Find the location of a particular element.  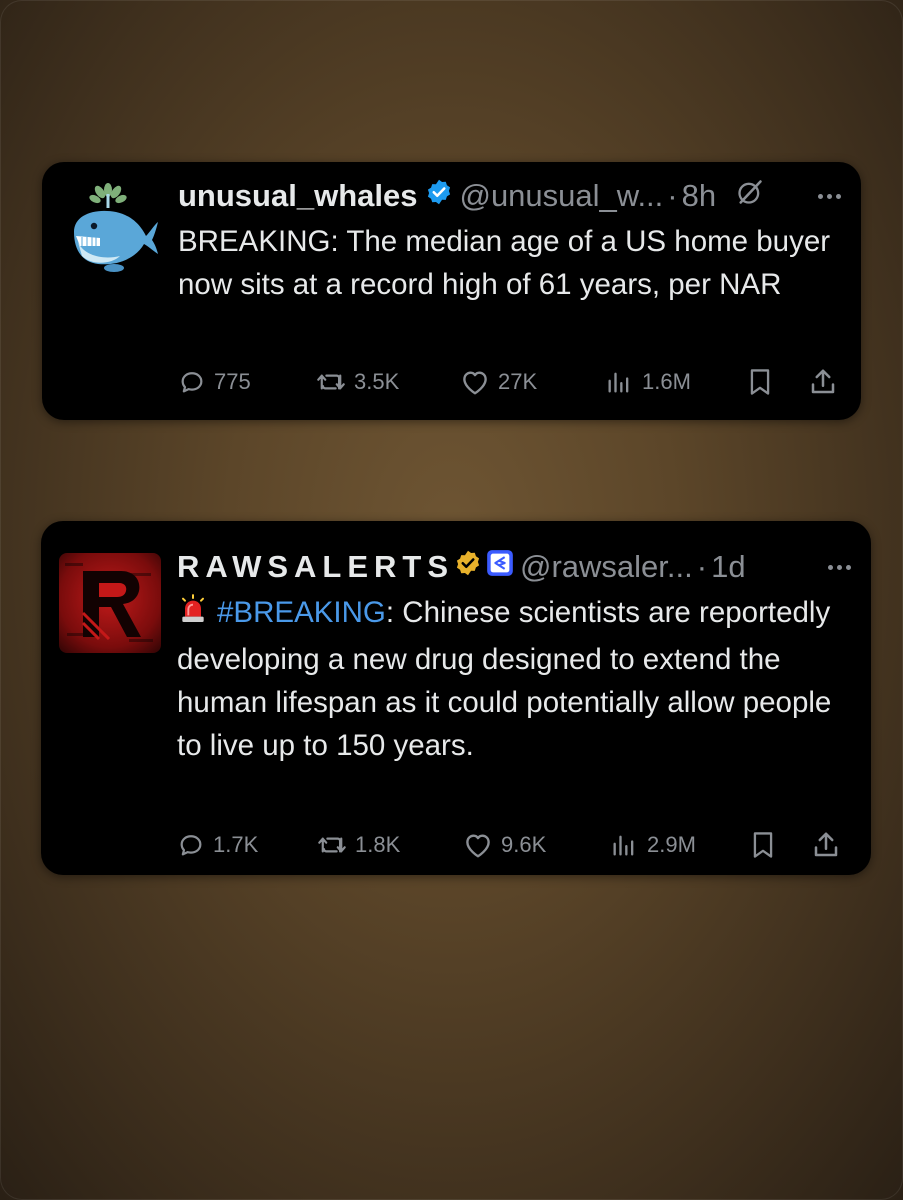

repost-button: 1.8K is located at coordinates (390, 845).